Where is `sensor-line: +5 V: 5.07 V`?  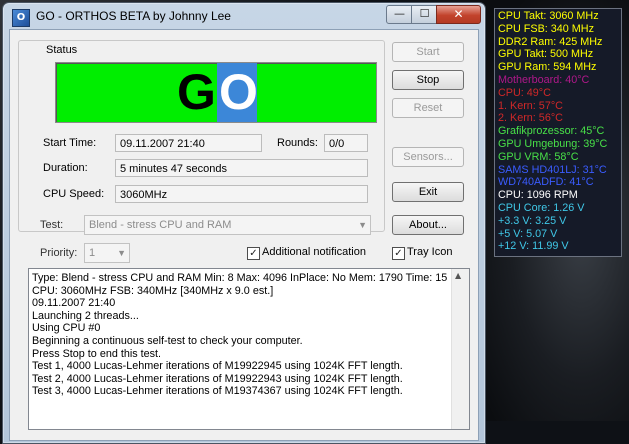 sensor-line: +5 V: 5.07 V is located at coordinates (528, 233).